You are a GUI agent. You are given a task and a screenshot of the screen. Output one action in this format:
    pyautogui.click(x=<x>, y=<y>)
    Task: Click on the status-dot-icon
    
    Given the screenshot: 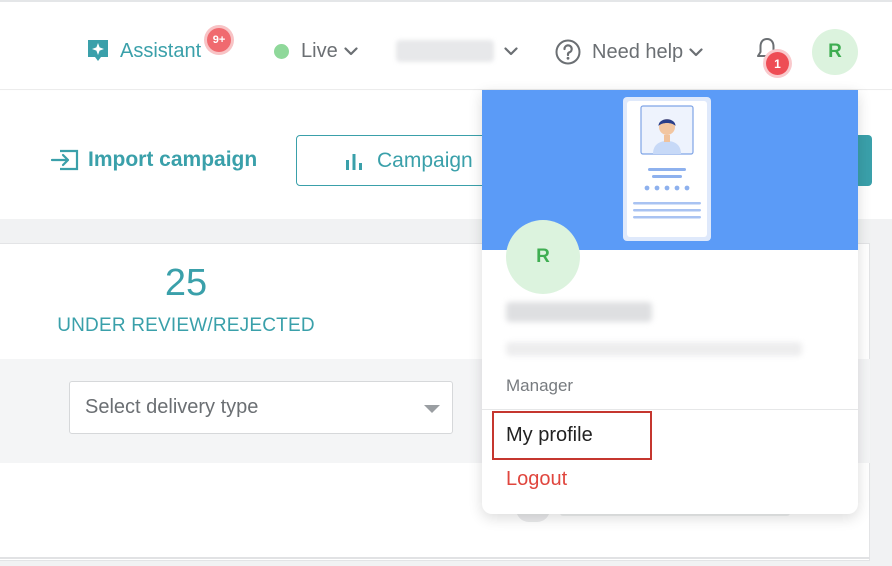 What is the action you would take?
    pyautogui.click(x=281, y=51)
    